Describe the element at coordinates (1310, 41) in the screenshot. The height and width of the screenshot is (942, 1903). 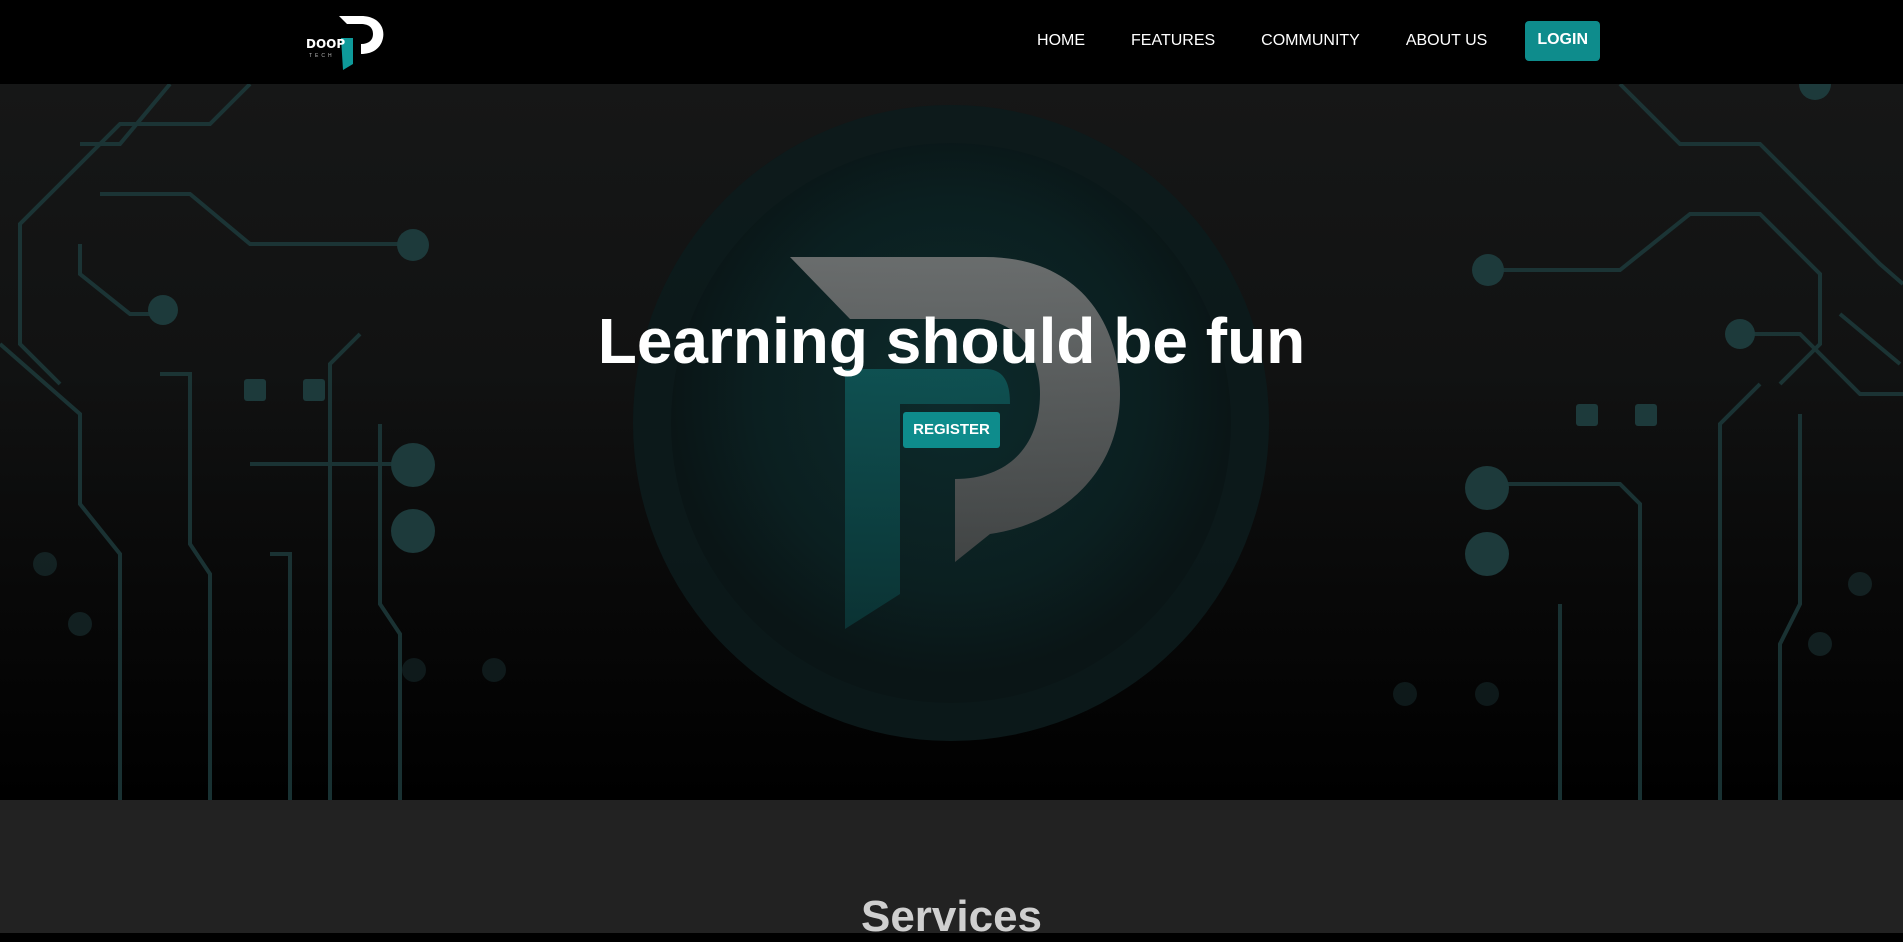
I see `nav-community: COMMUNITY` at that location.